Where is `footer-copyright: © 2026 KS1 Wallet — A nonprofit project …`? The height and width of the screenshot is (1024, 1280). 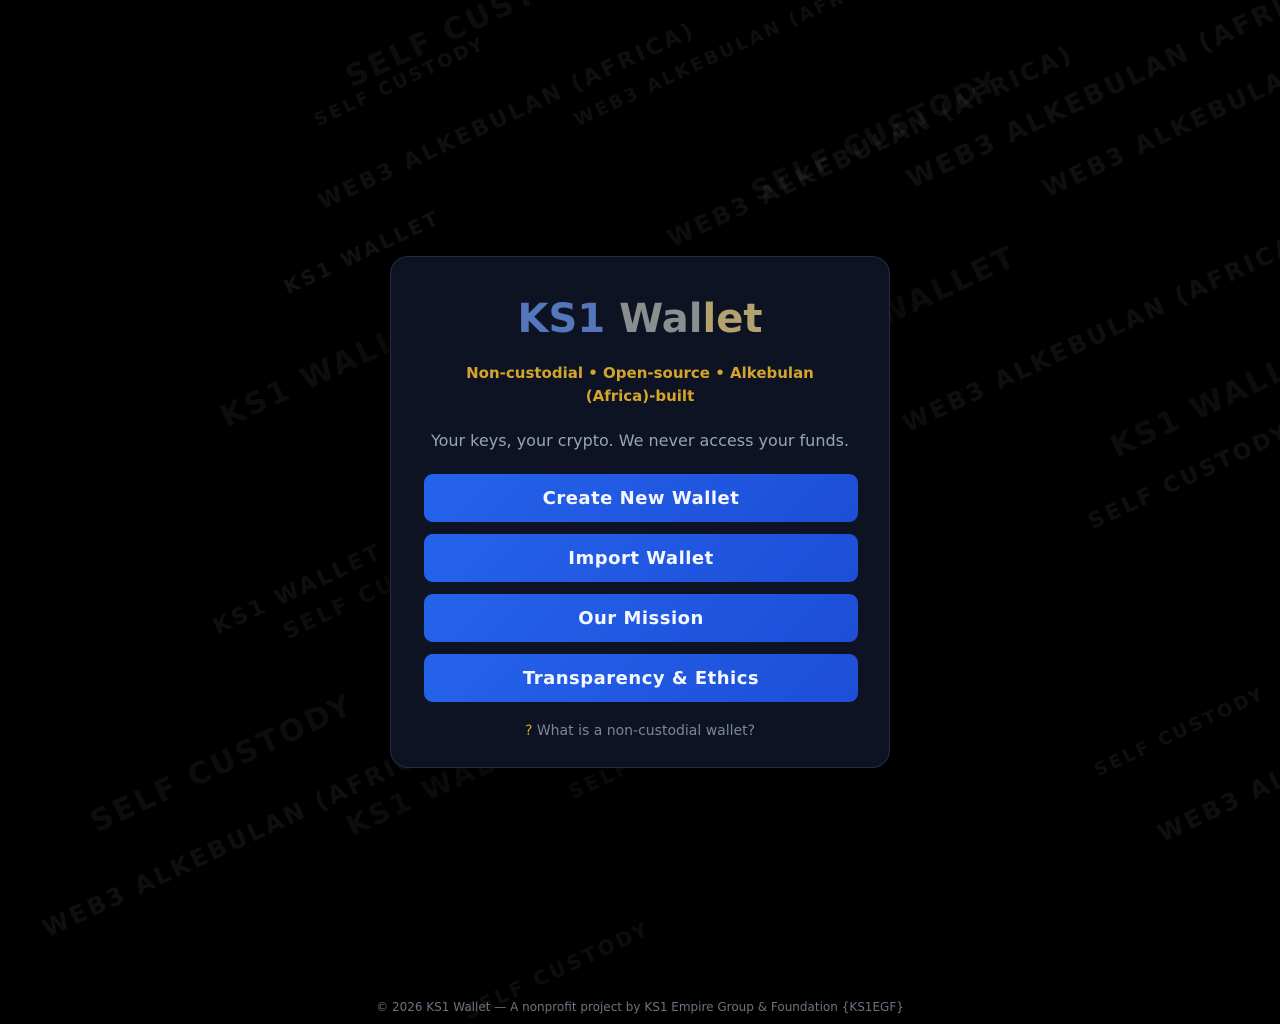 footer-copyright: © 2026 KS1 Wallet — A nonprofit project … is located at coordinates (640, 1007).